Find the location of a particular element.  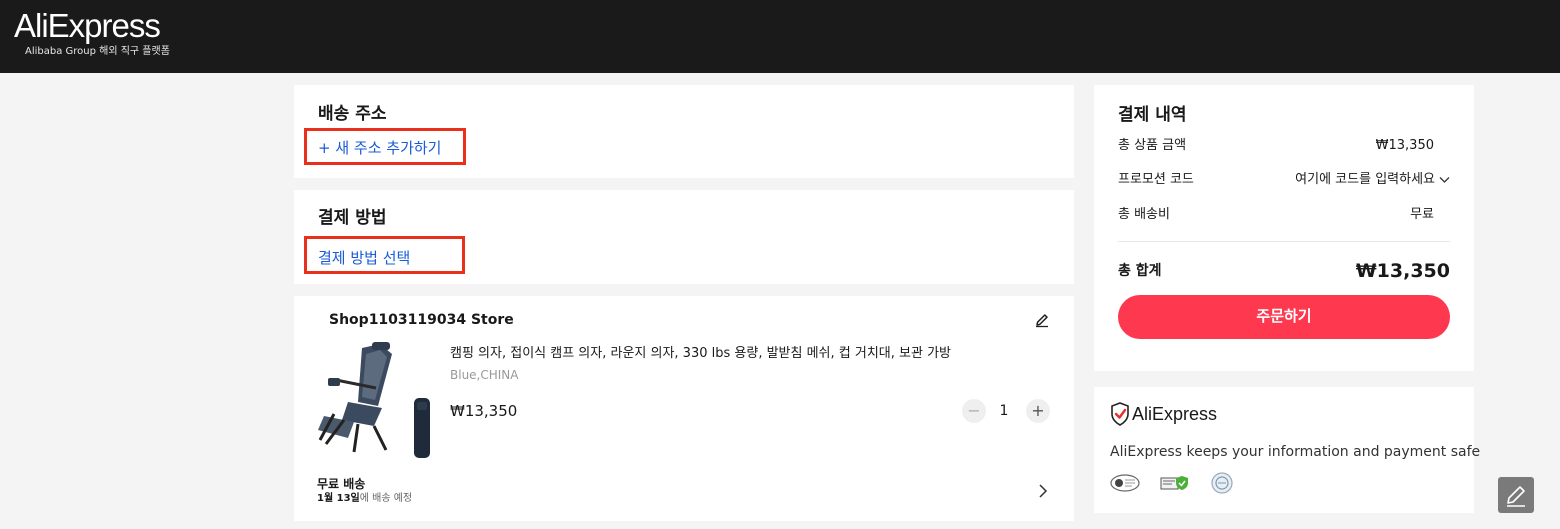

security-brand: AliExpress is located at coordinates (1175, 414).